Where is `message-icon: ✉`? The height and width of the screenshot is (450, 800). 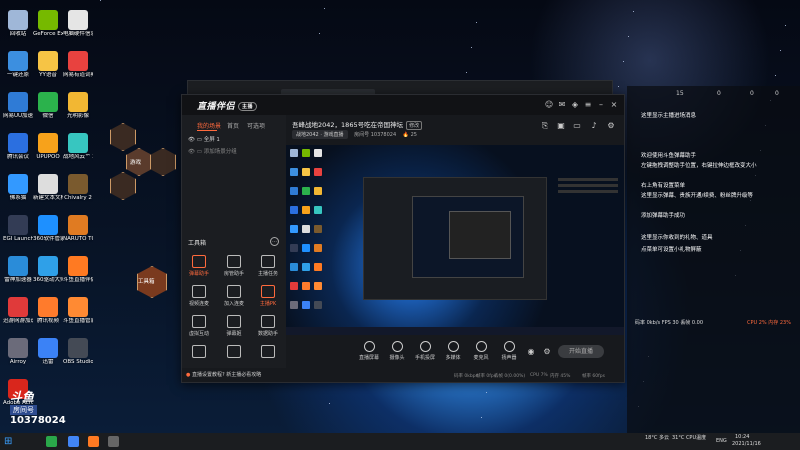
message-icon: ✉ is located at coordinates (562, 105).